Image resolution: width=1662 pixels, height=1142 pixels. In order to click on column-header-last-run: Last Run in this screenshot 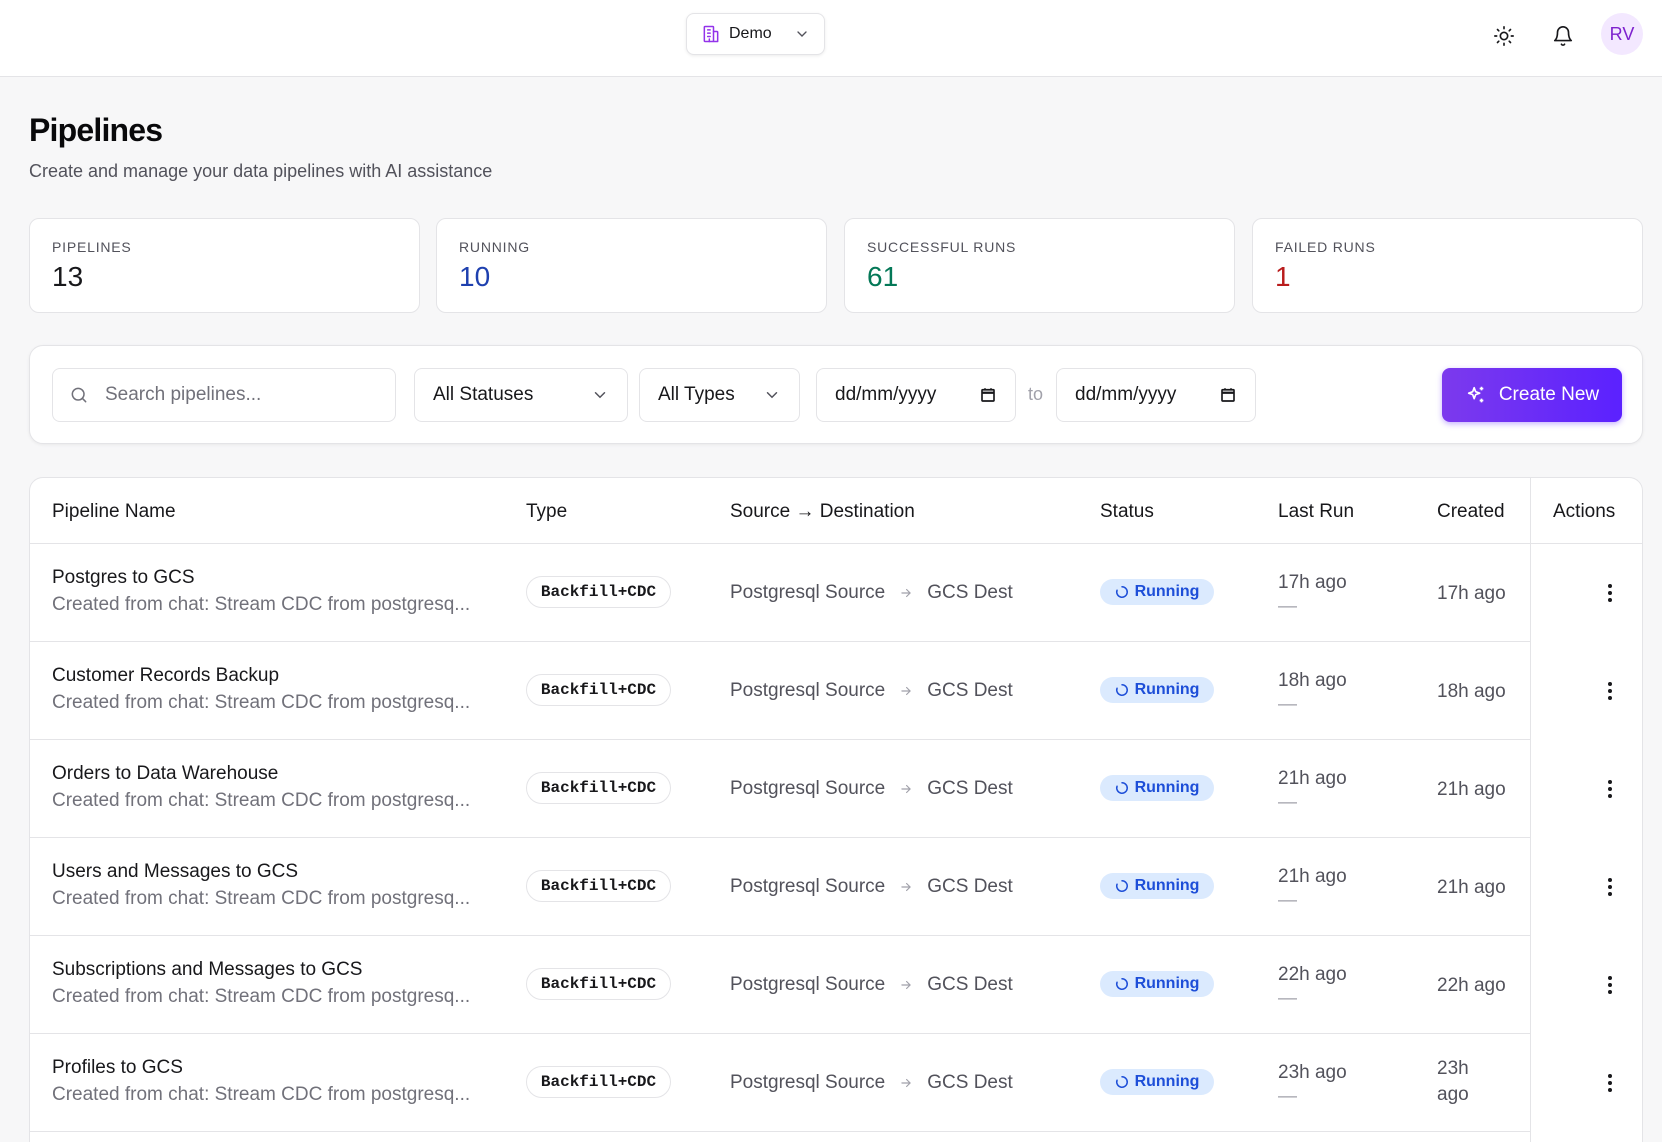, I will do `click(1316, 512)`.